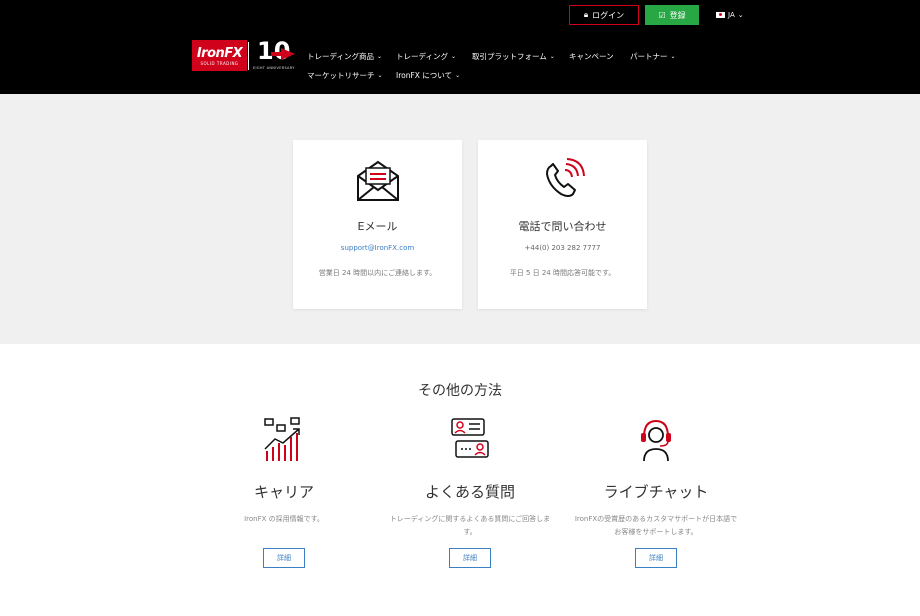 The height and width of the screenshot is (616, 920). What do you see at coordinates (520, 56) in the screenshot?
I see `nav-platforms: 取引プラットフォーム ⌄` at bounding box center [520, 56].